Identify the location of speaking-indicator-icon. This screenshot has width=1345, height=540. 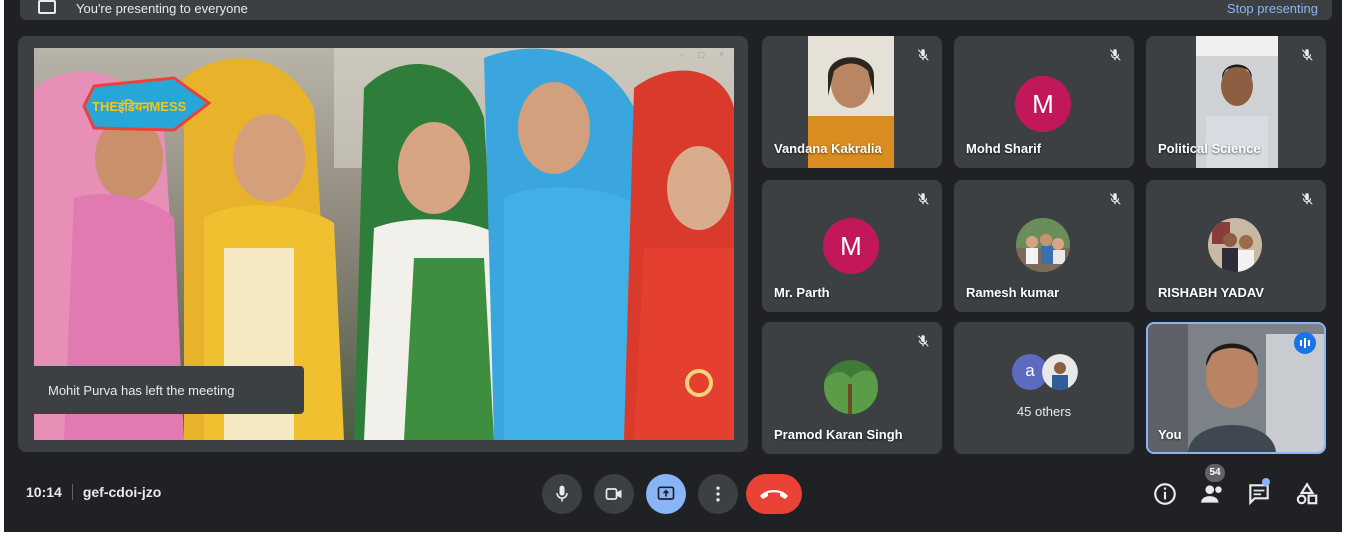
(1305, 343).